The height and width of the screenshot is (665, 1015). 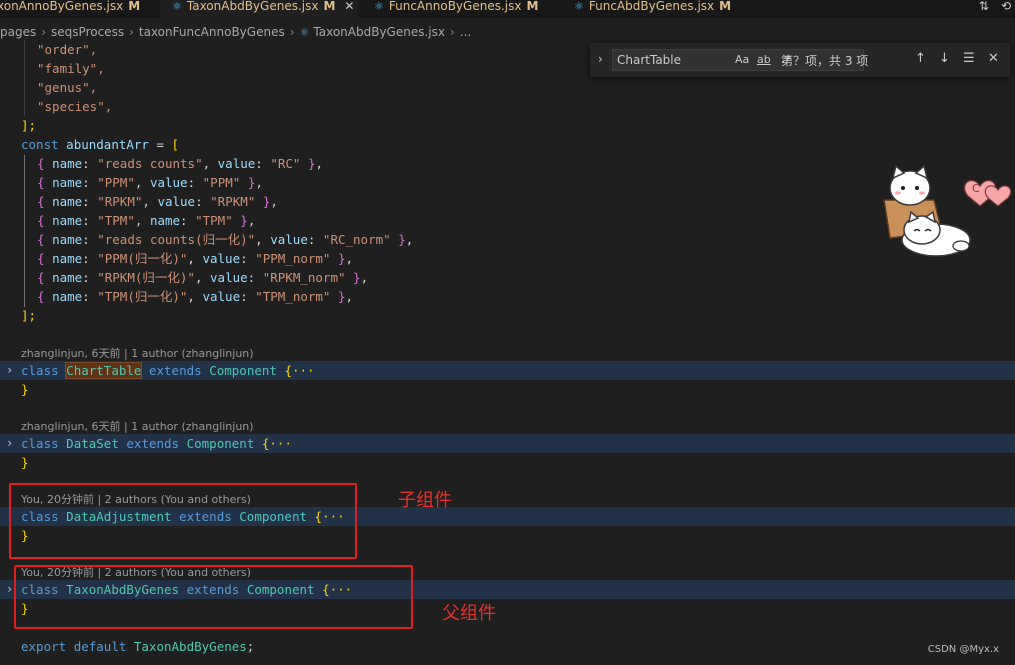 What do you see at coordinates (195, 258) in the screenshot?
I see `code-line: { name: "PPM(归一化)", value: "PPM_norm" },` at bounding box center [195, 258].